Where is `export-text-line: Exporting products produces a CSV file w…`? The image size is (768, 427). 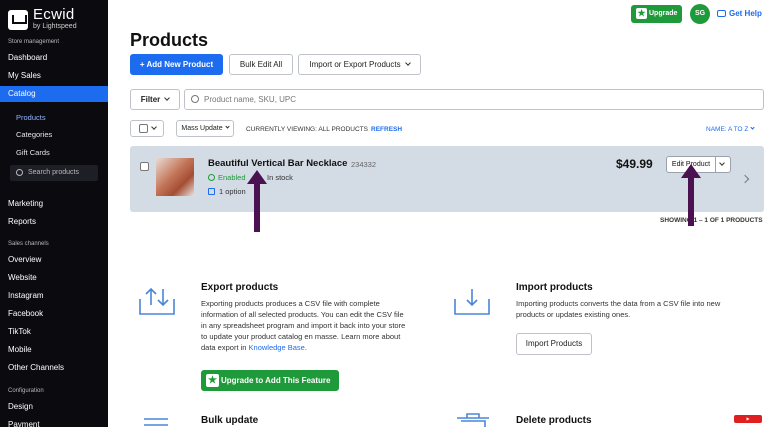
export-text-line: Exporting products produces a CSV file w… is located at coordinates (290, 303).